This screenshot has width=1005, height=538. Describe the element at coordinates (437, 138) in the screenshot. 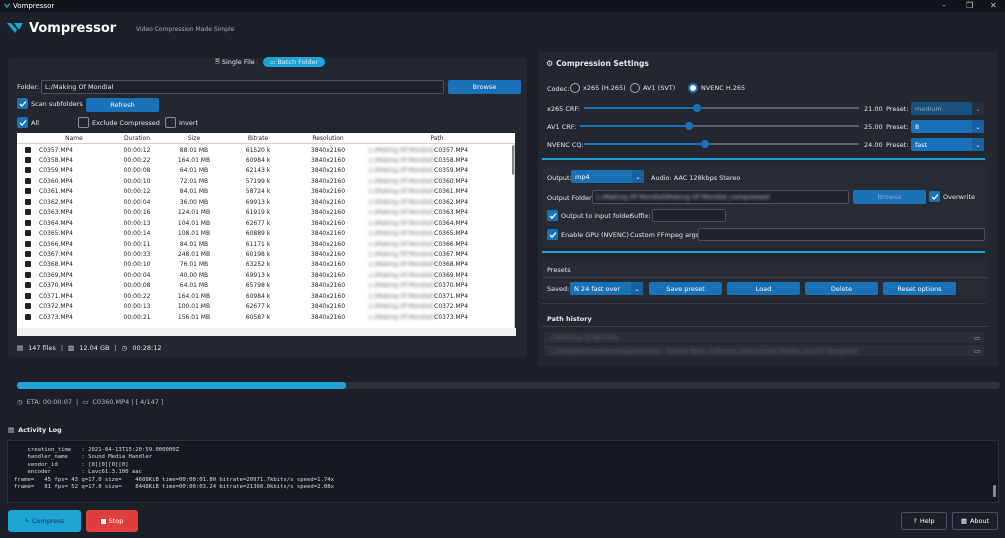

I see `column-header-path: Path` at that location.